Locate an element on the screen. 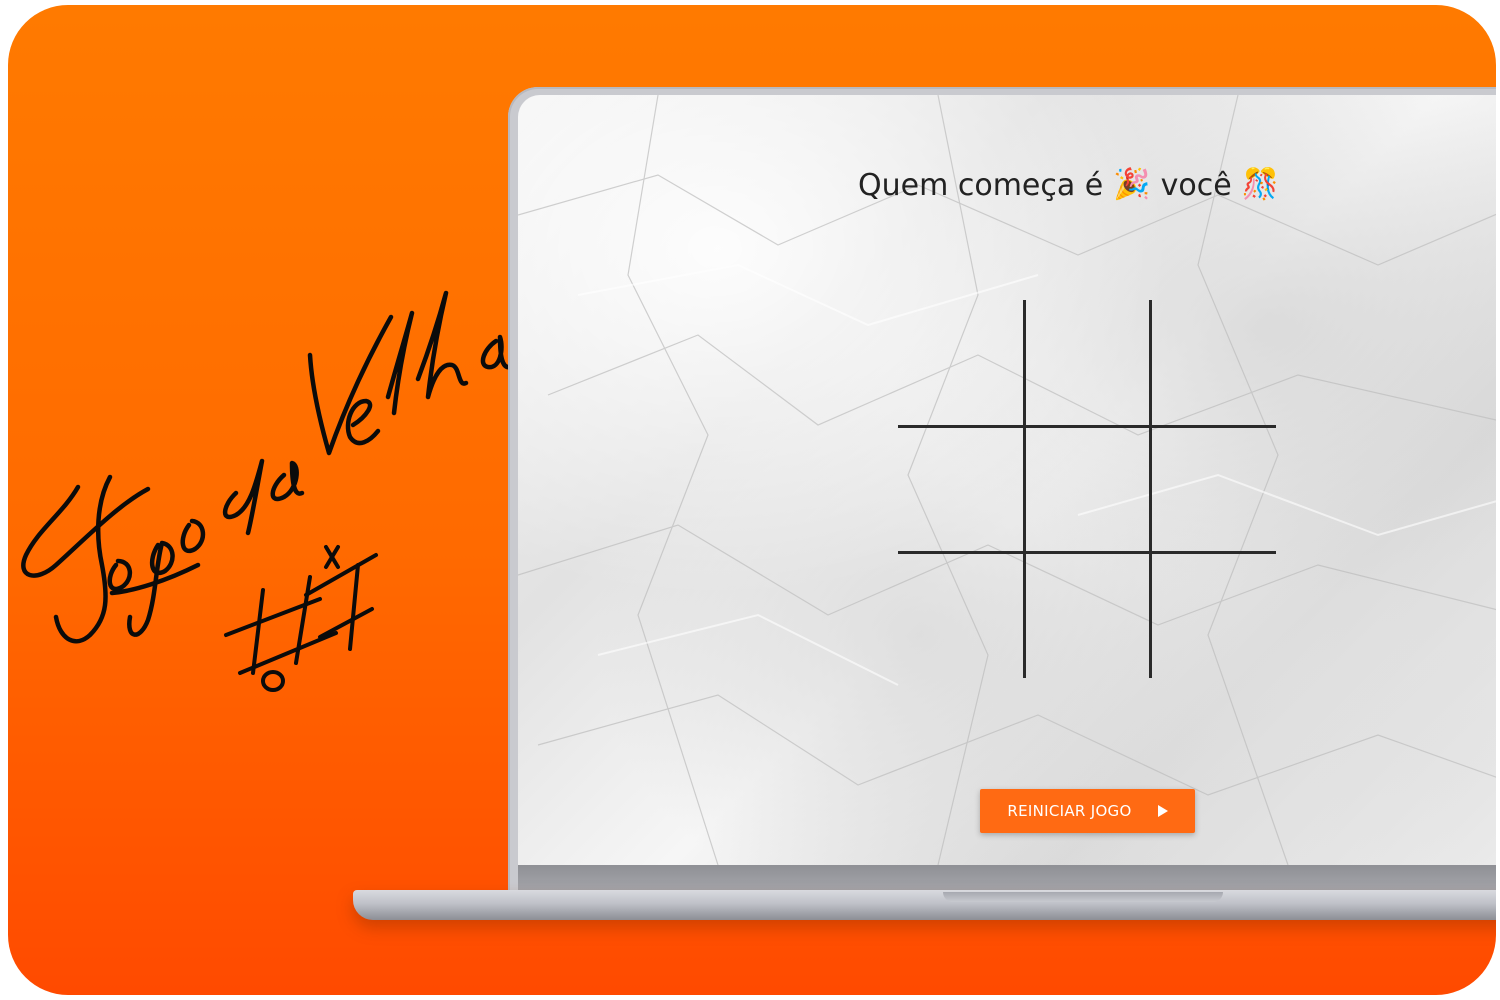 The height and width of the screenshot is (1000, 1500). turn-message-player: você is located at coordinates (1196, 185).